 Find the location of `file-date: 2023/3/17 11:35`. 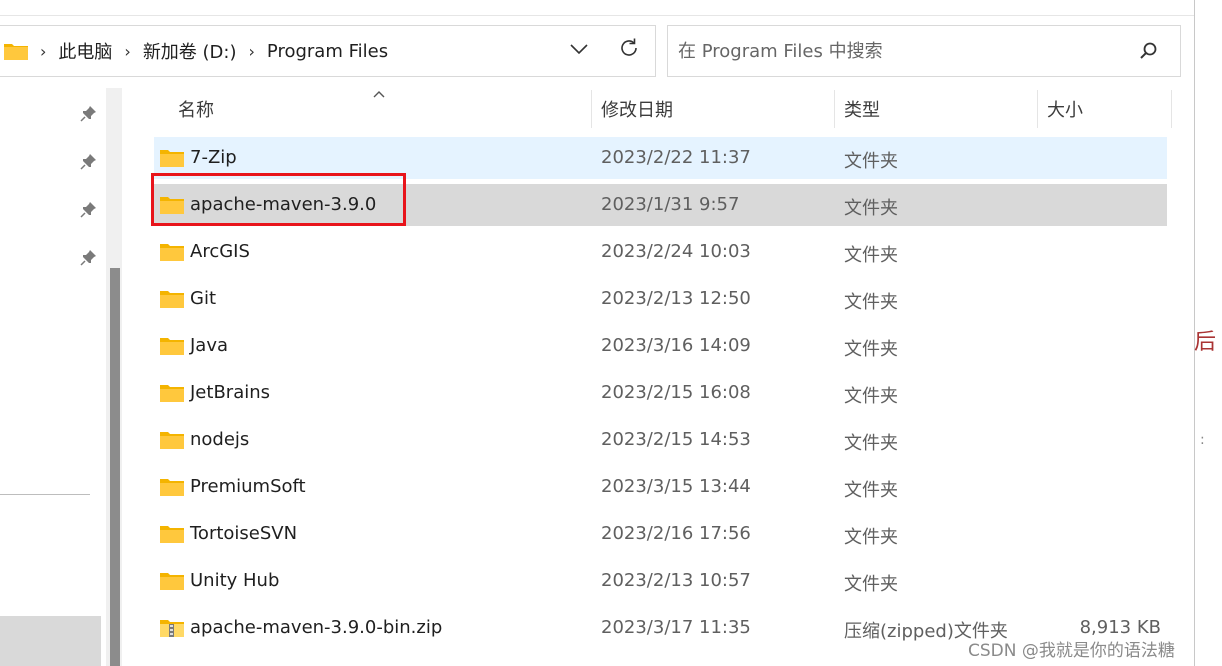

file-date: 2023/3/17 11:35 is located at coordinates (676, 627).